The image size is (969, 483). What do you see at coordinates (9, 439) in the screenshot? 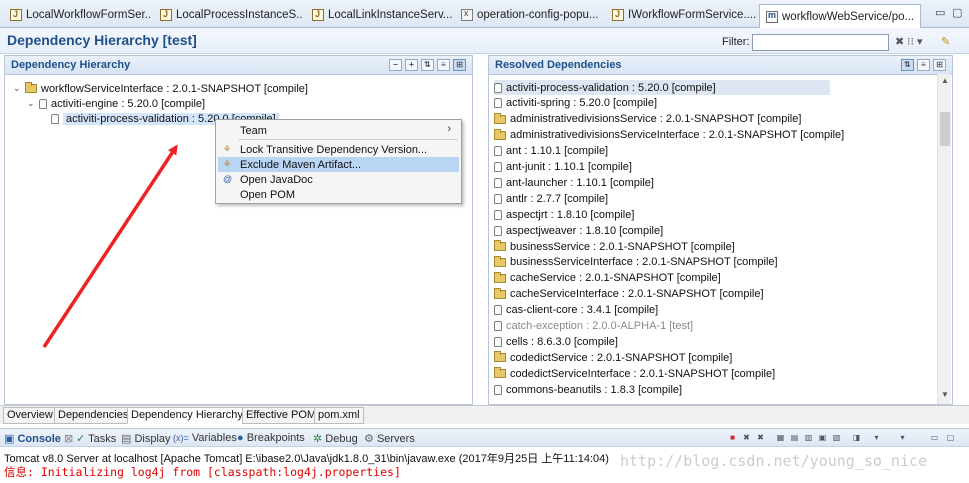
I see `console-icon: ▣` at bounding box center [9, 439].